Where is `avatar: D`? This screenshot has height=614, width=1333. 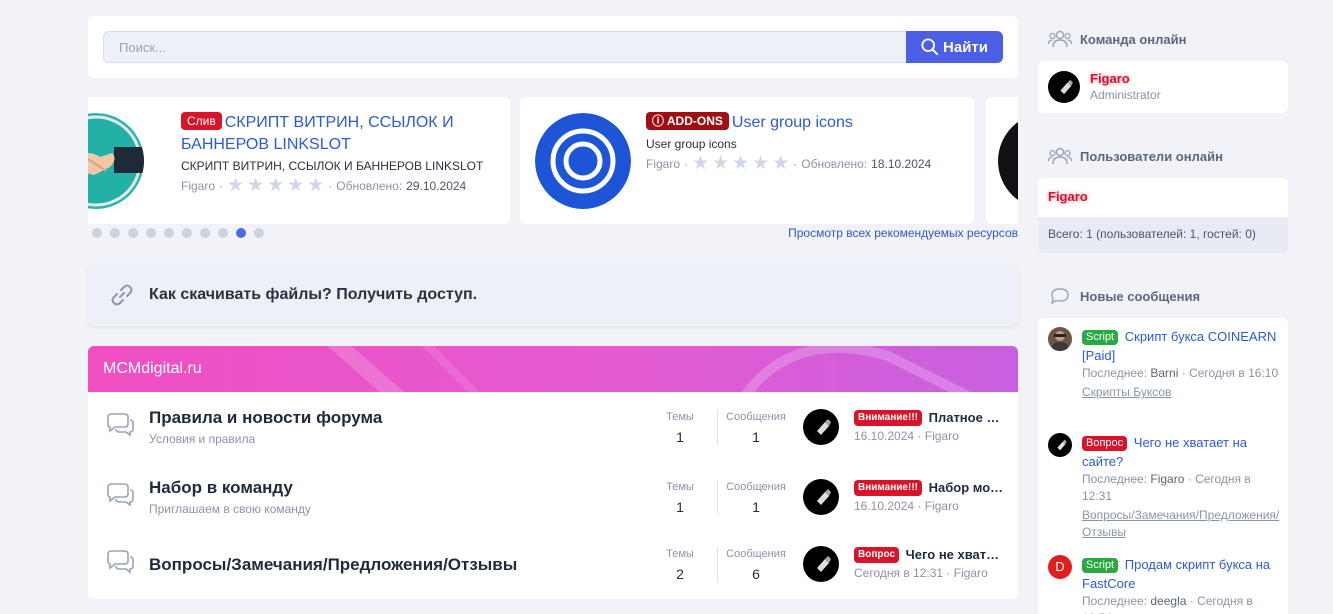 avatar: D is located at coordinates (1060, 567).